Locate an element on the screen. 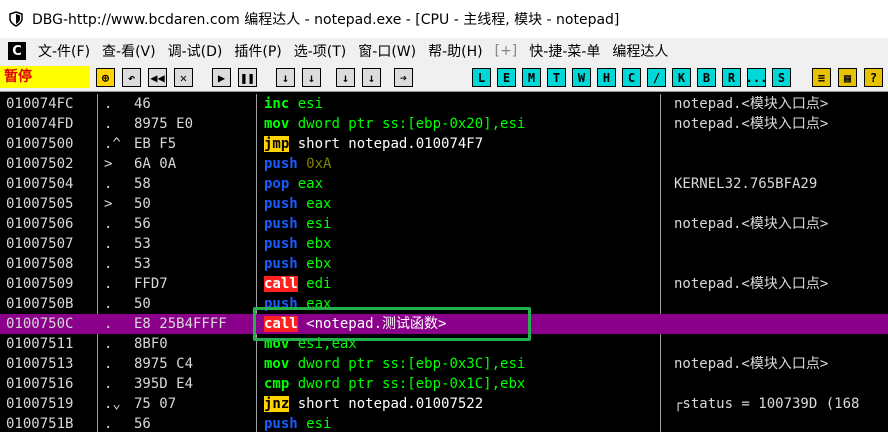 This screenshot has height=432, width=888. list-icon: ≡ is located at coordinates (821, 77).